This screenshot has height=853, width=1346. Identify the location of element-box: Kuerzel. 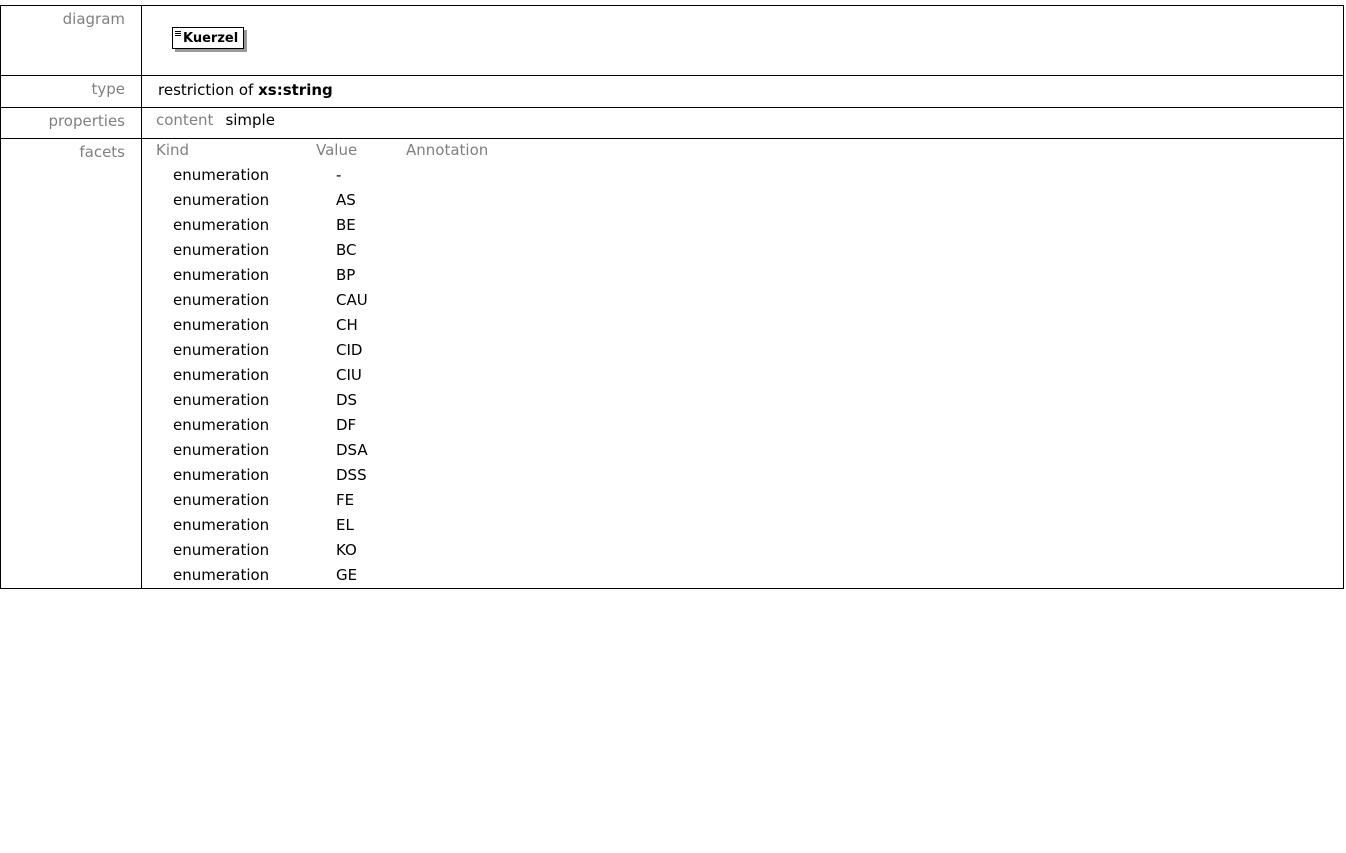
(208, 38).